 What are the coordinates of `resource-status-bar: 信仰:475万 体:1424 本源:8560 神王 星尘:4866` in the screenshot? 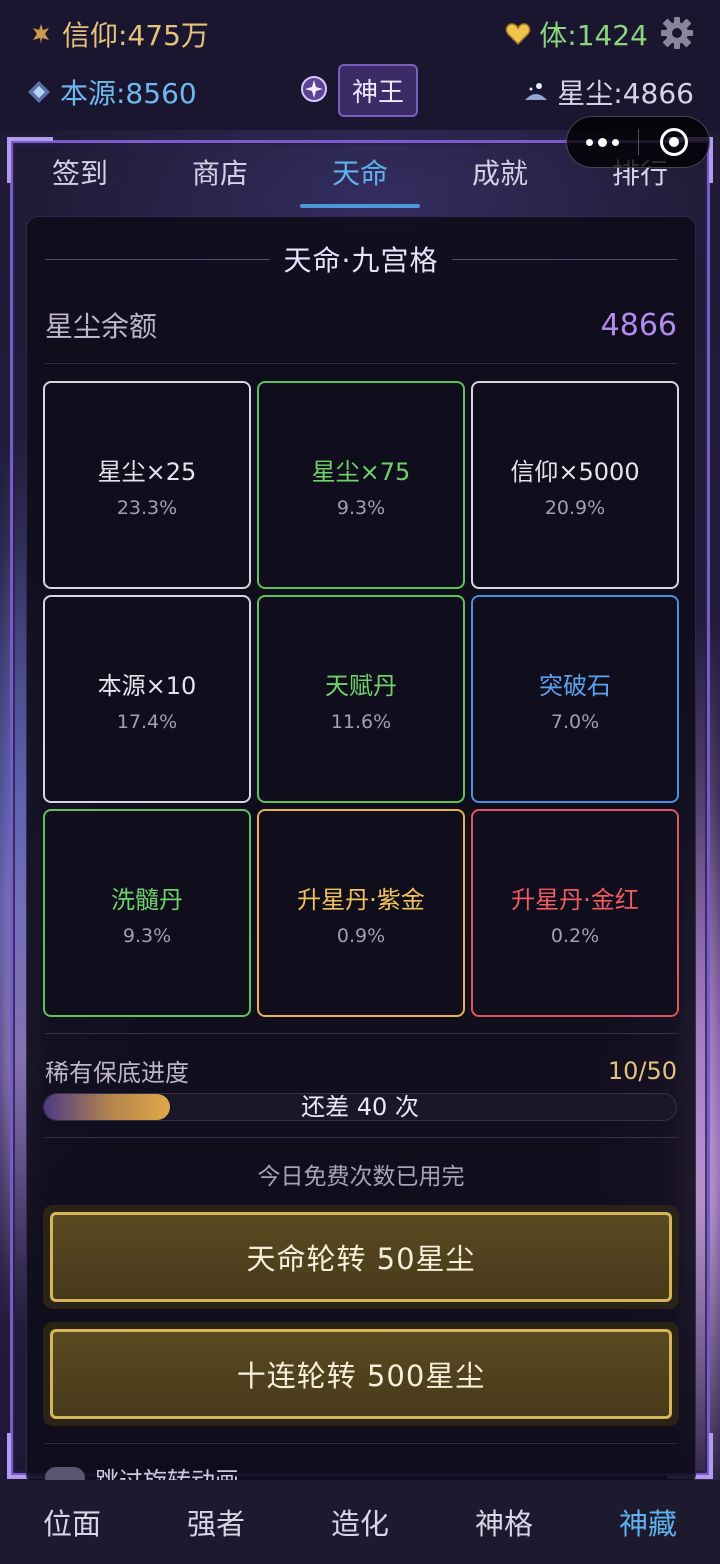 It's located at (360, 65).